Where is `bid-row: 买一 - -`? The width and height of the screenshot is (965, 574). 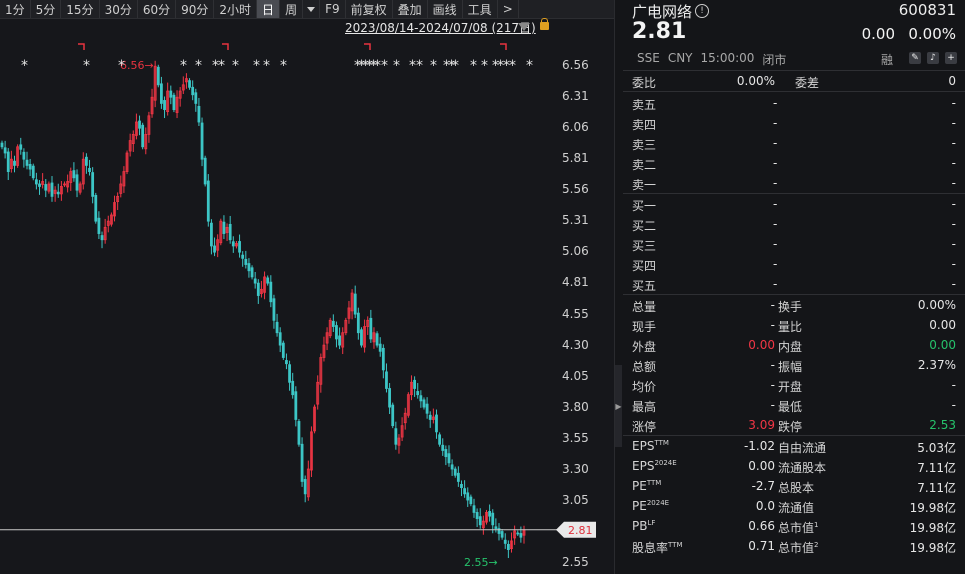 bid-row: 买一 - - is located at coordinates (794, 204).